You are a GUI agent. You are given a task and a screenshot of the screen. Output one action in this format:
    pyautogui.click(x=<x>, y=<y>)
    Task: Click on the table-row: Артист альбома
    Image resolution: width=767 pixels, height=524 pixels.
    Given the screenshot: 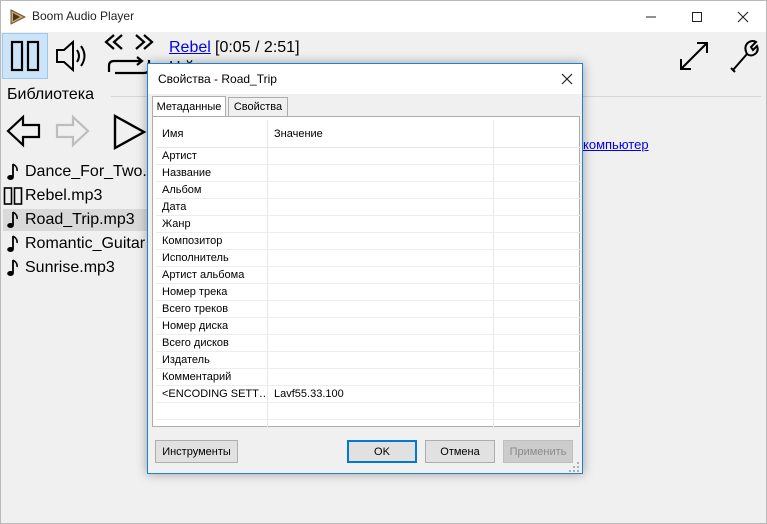 What is the action you would take?
    pyautogui.click(x=368, y=275)
    